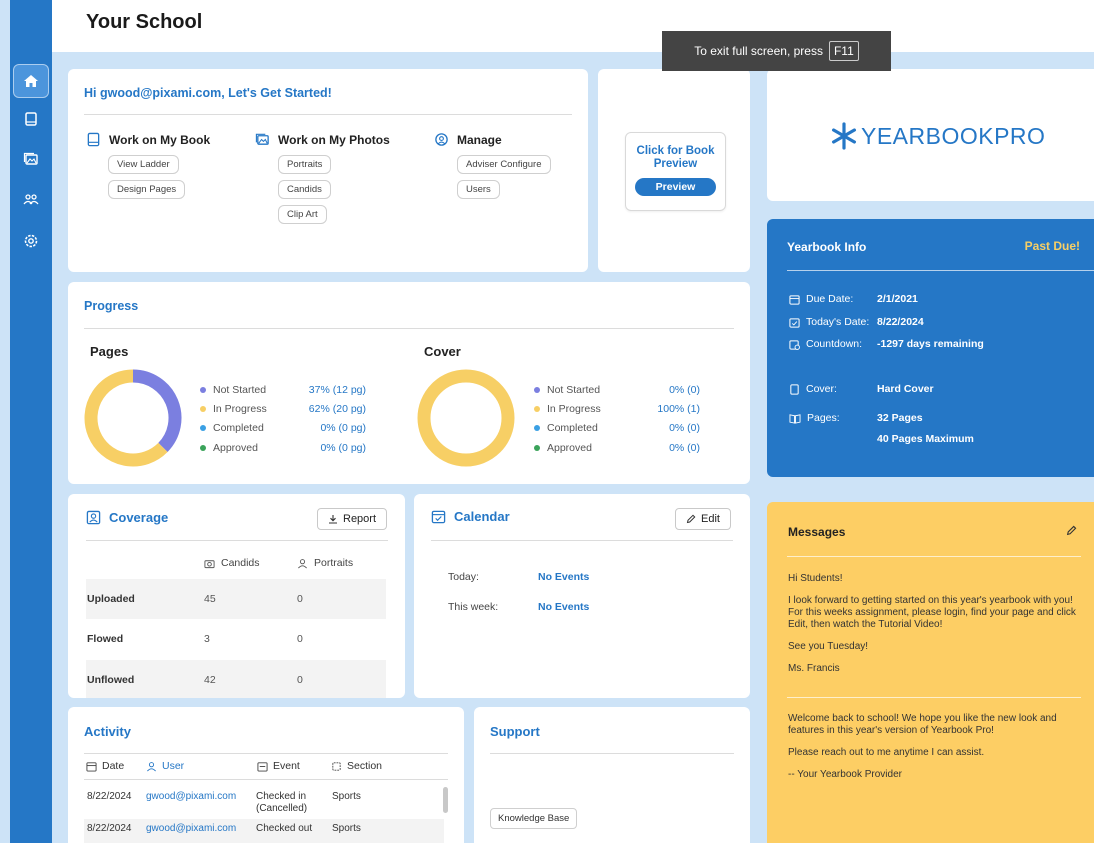  I want to click on cover-value-not-started: 0% (0), so click(684, 390).